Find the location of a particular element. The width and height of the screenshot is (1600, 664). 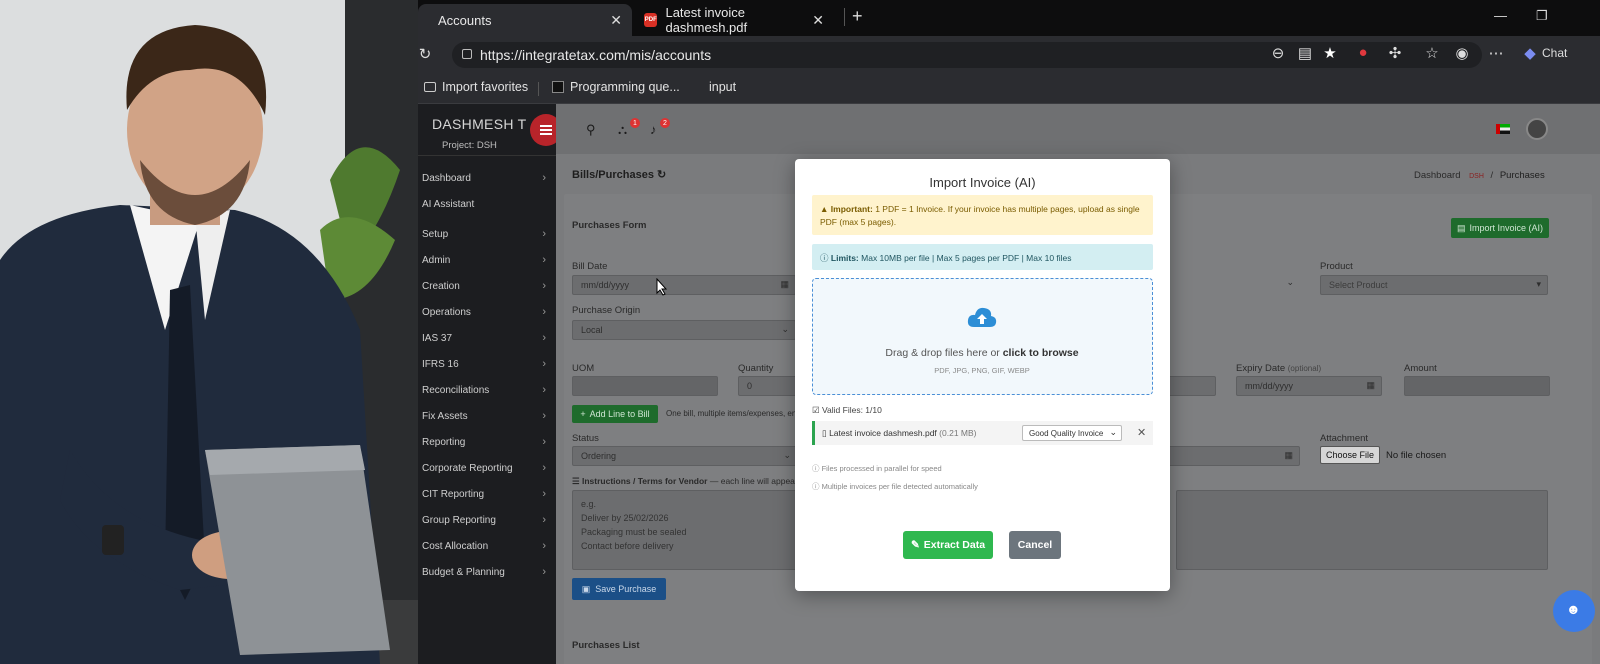

calendar-icon: ▦ is located at coordinates (1288, 455).